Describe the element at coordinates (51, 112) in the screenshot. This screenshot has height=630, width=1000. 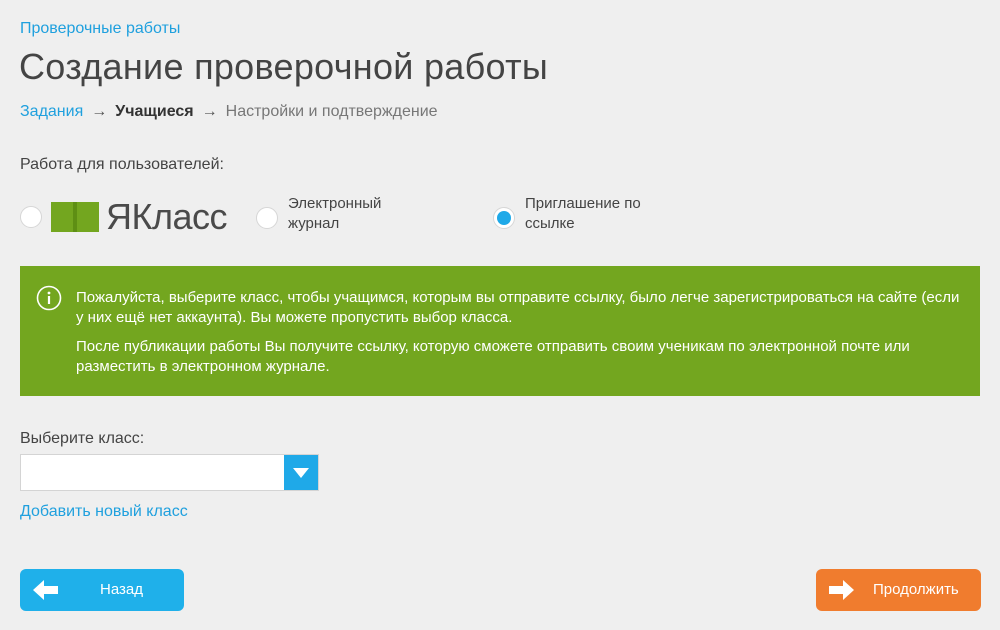
I see `step-tasks-link: Задания` at that location.